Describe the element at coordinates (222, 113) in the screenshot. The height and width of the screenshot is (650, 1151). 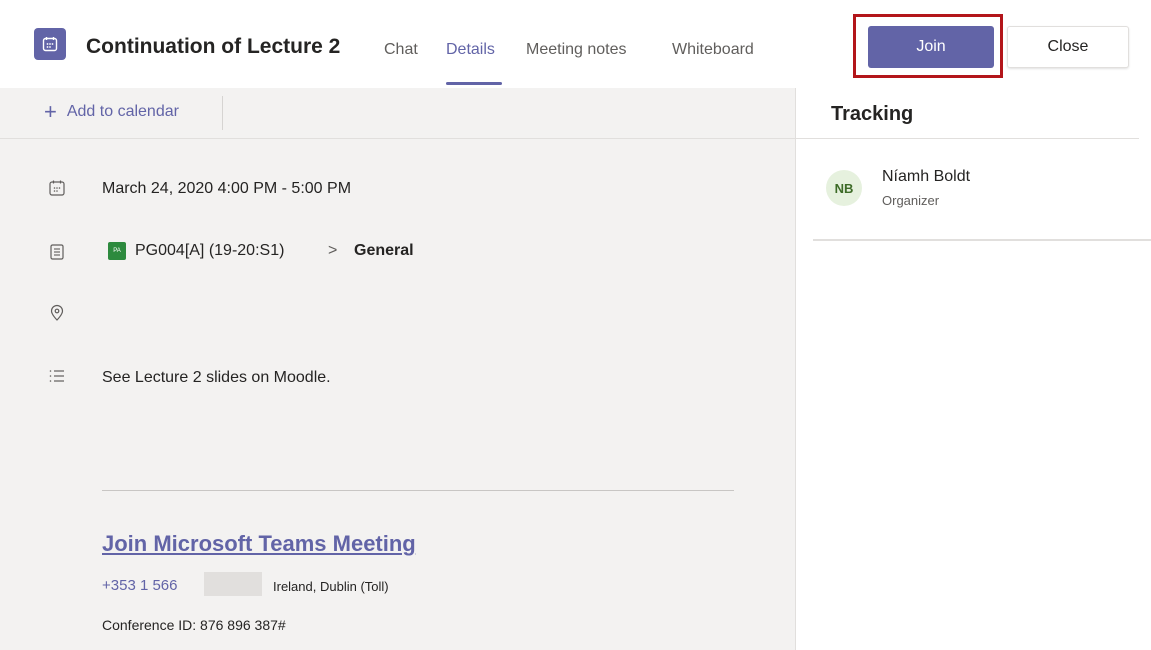
I see `toolbar-separator` at that location.